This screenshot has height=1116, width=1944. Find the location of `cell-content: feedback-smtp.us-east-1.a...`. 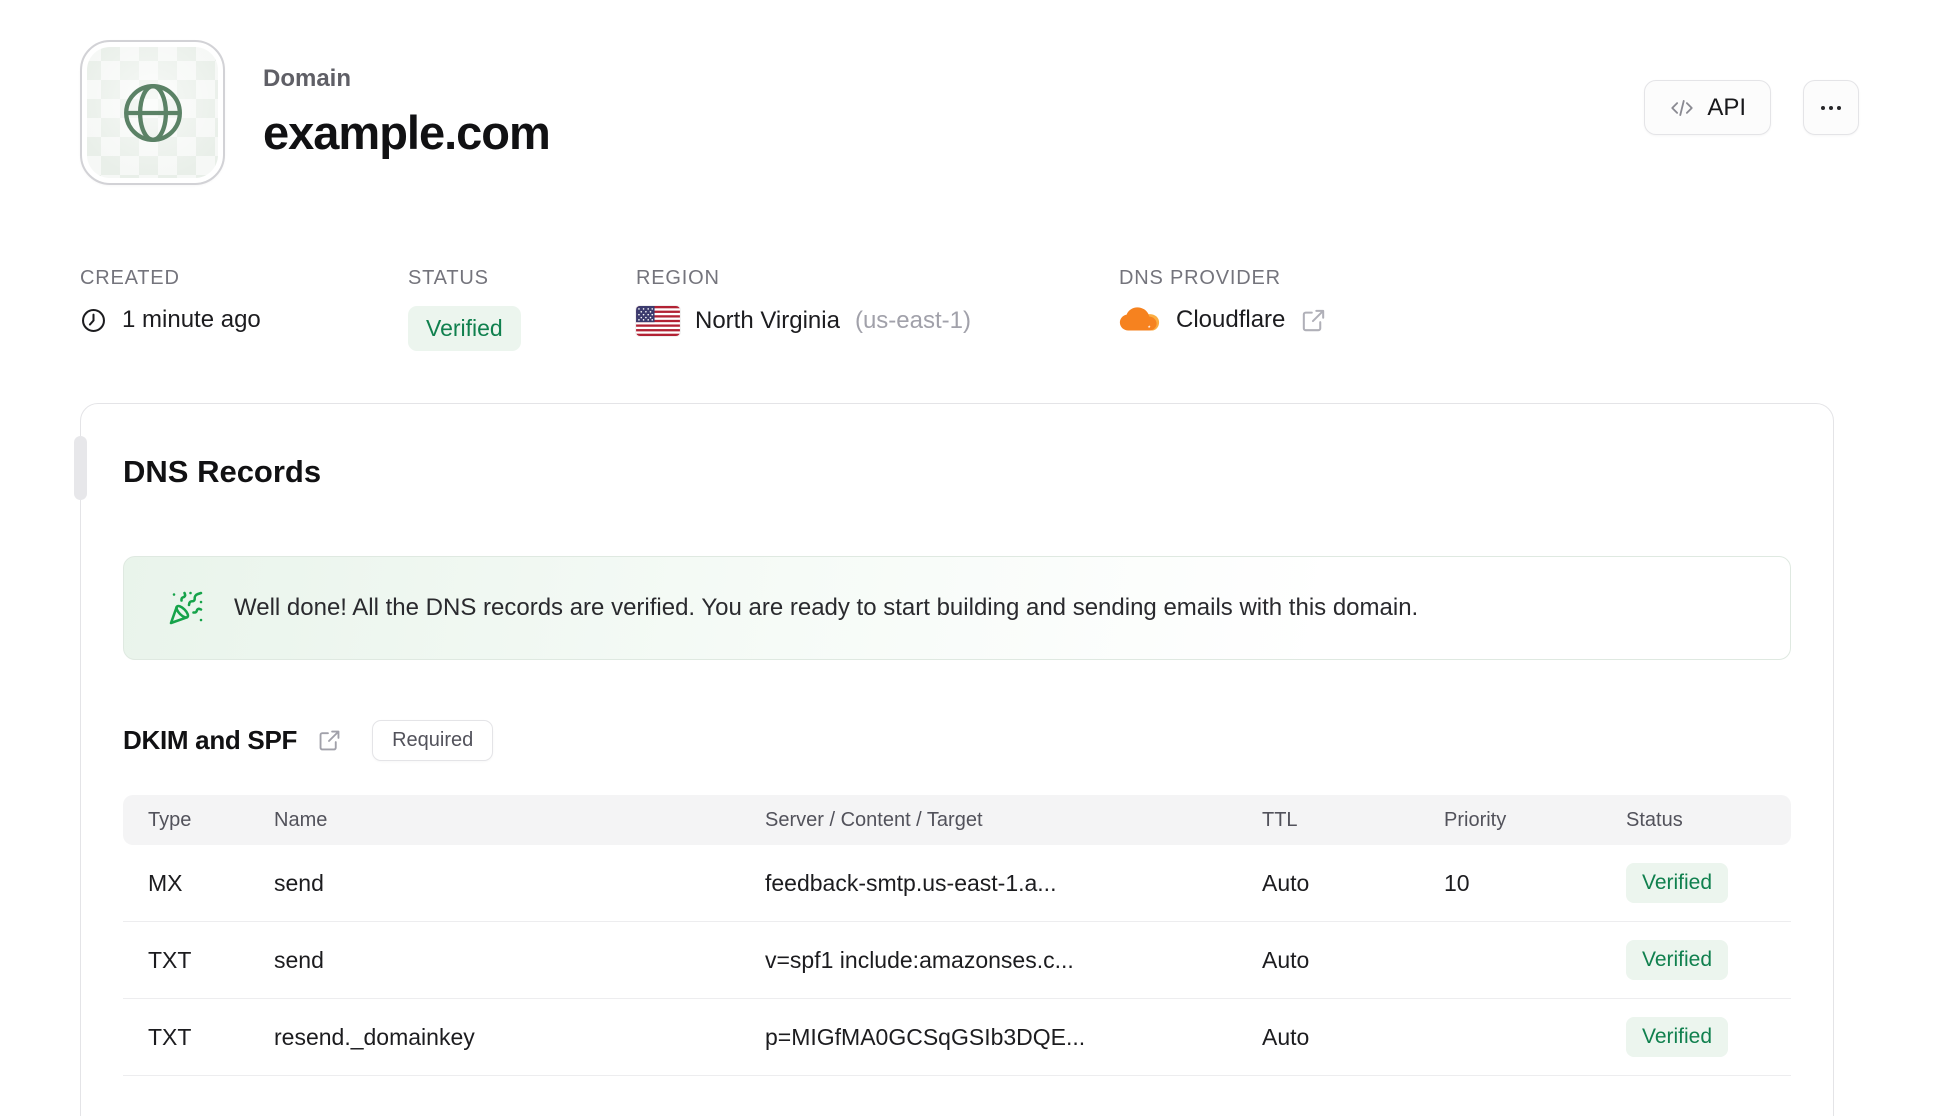

cell-content: feedback-smtp.us-east-1.a... is located at coordinates (911, 882).